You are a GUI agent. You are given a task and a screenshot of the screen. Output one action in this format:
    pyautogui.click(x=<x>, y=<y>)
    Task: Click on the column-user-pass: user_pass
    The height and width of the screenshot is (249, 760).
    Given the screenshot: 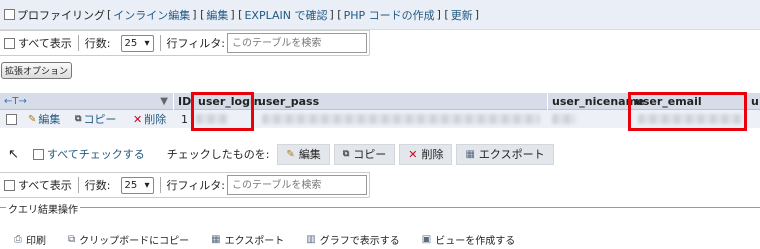 What is the action you would take?
    pyautogui.click(x=400, y=101)
    